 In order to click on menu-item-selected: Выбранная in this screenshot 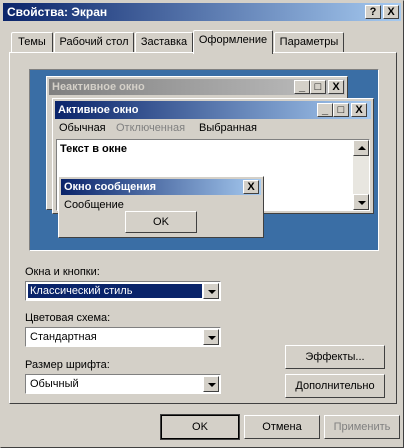, I will do `click(228, 128)`.